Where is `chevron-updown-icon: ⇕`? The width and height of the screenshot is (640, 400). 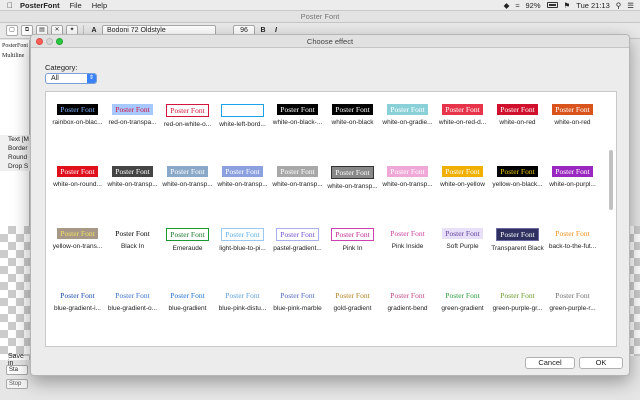
chevron-updown-icon: ⇕ is located at coordinates (91, 78).